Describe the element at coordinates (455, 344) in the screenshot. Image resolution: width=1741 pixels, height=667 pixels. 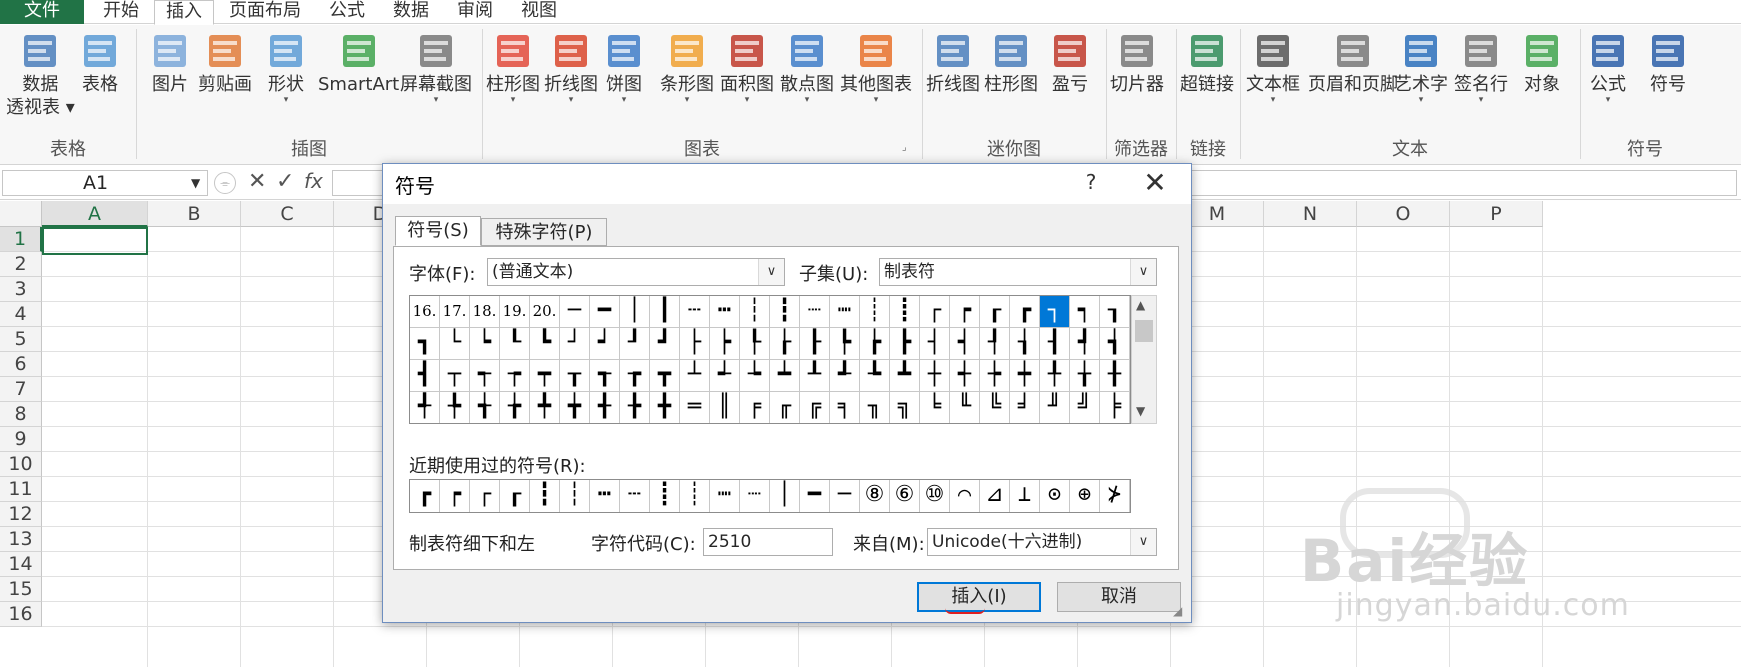
I see `symbol-cell: └` at that location.